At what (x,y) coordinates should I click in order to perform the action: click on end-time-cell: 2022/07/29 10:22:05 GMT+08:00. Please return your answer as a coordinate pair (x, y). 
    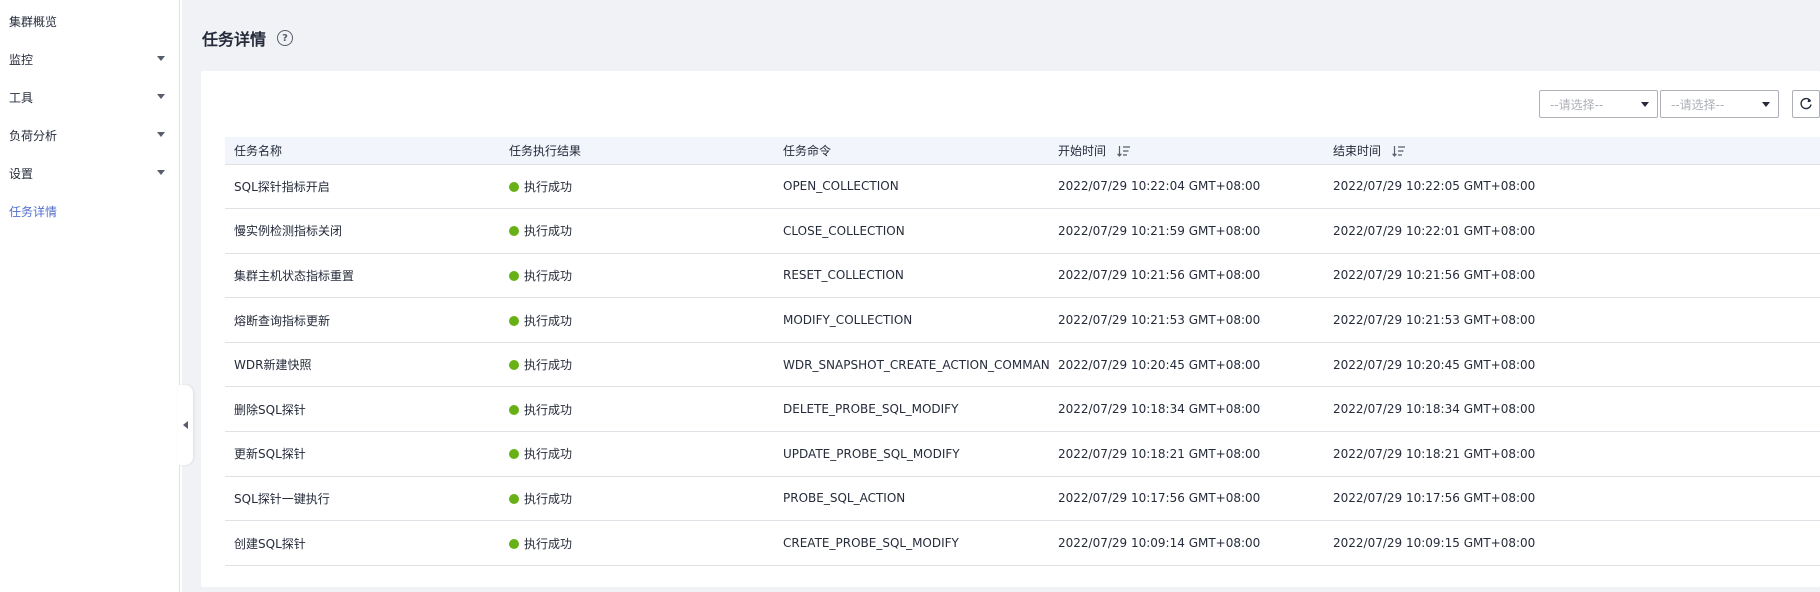
    Looking at the image, I should click on (1572, 187).